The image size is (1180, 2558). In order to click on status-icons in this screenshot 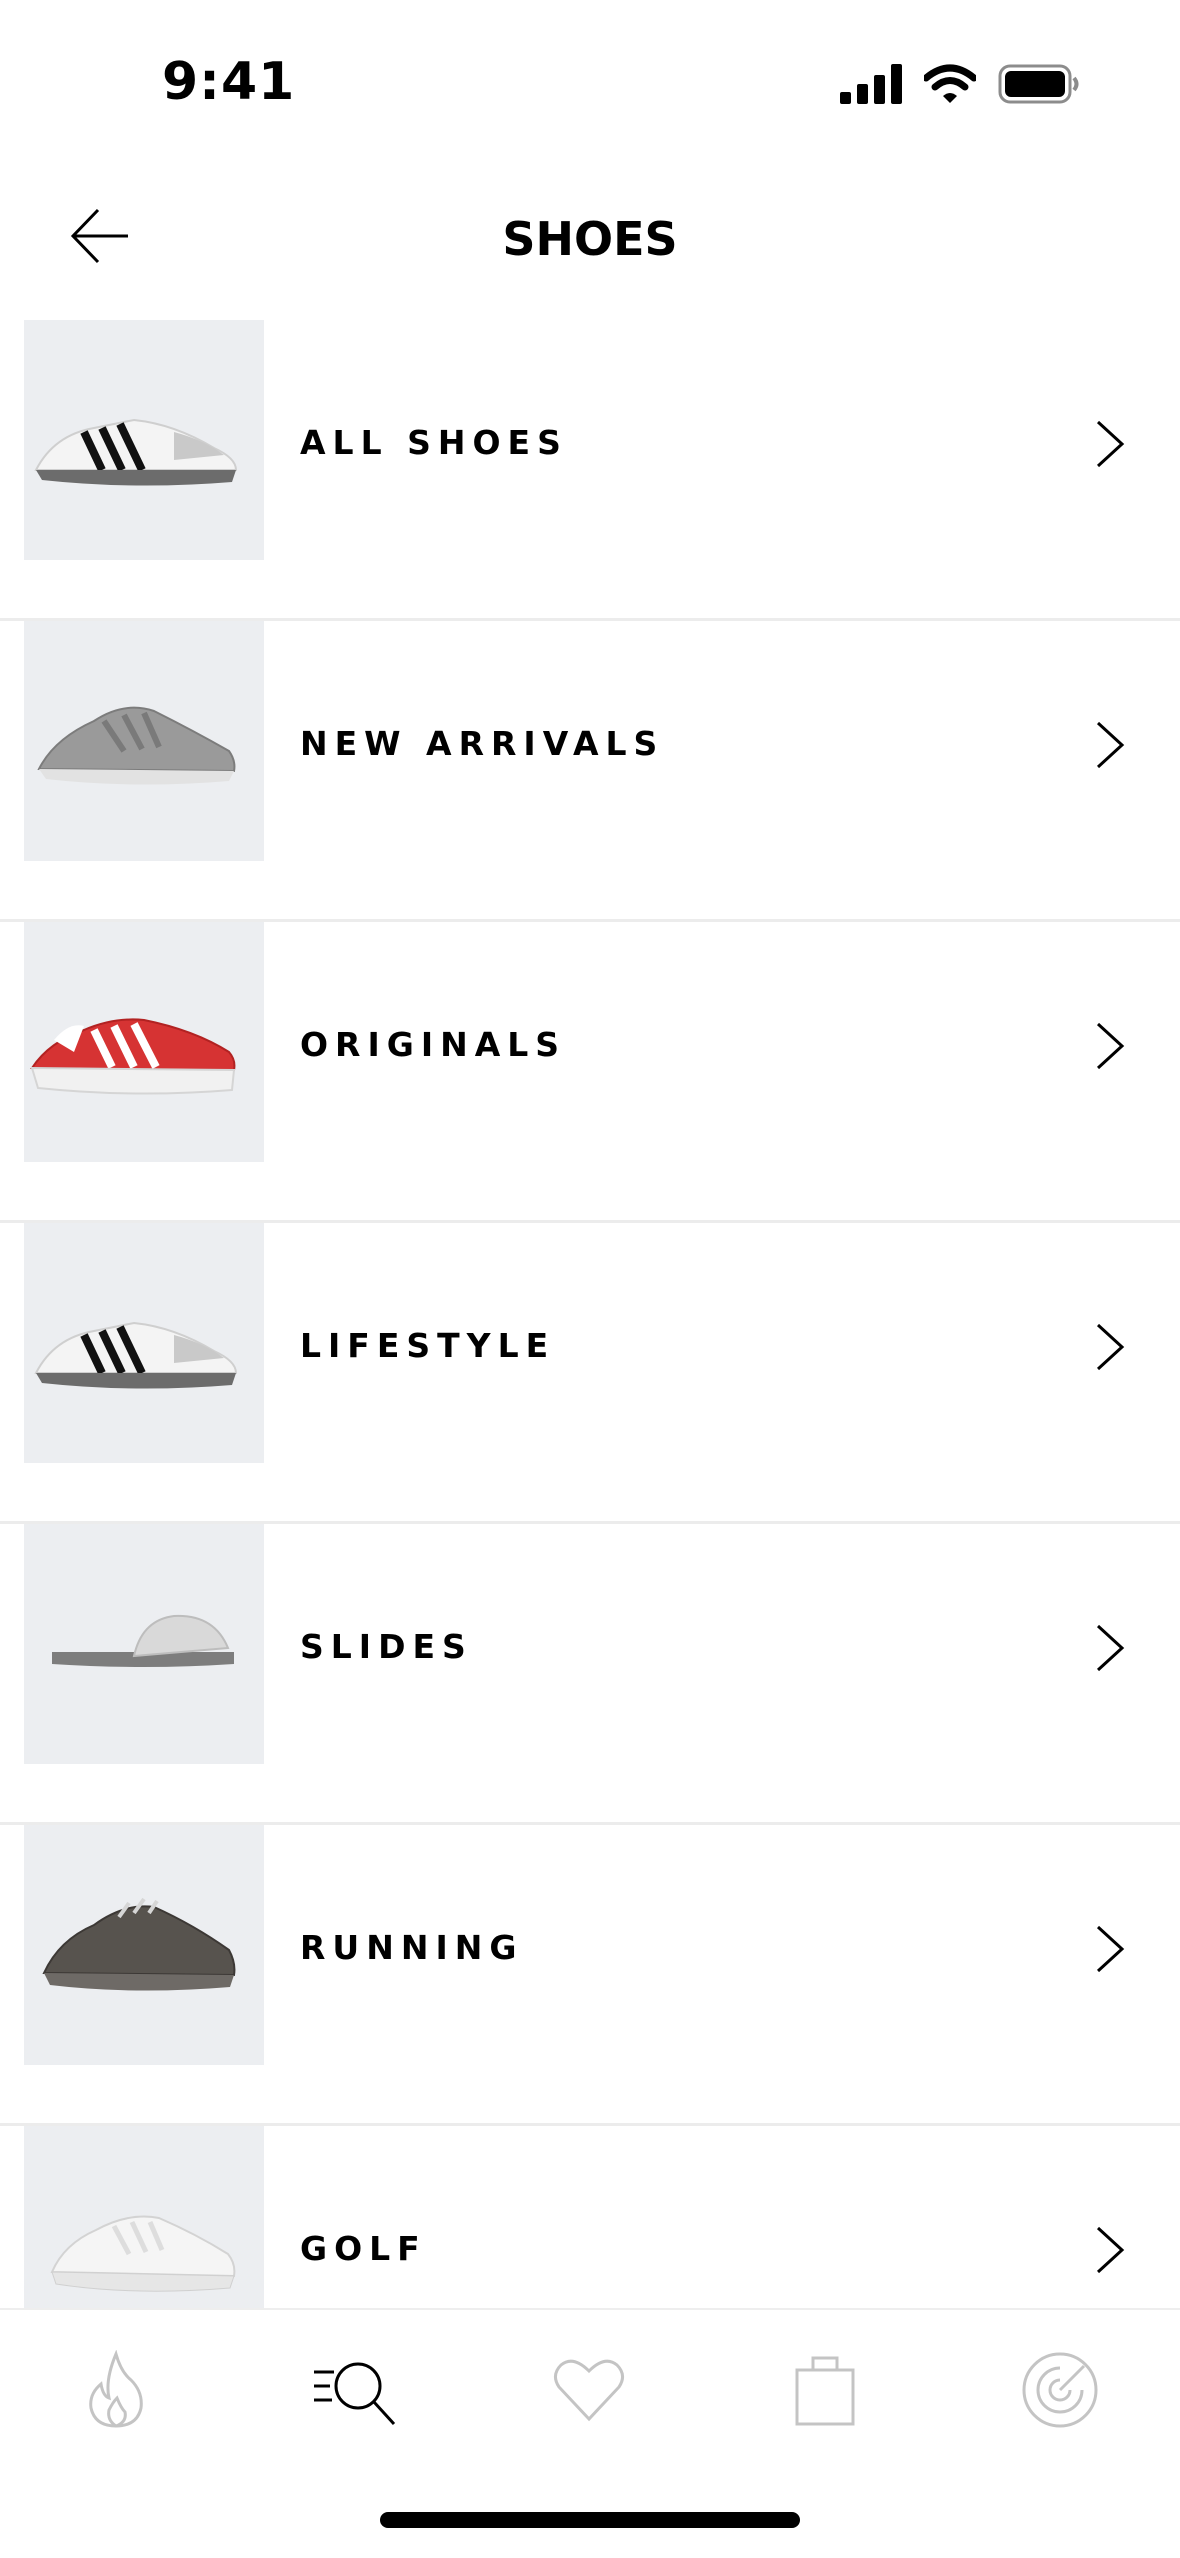, I will do `click(960, 86)`.